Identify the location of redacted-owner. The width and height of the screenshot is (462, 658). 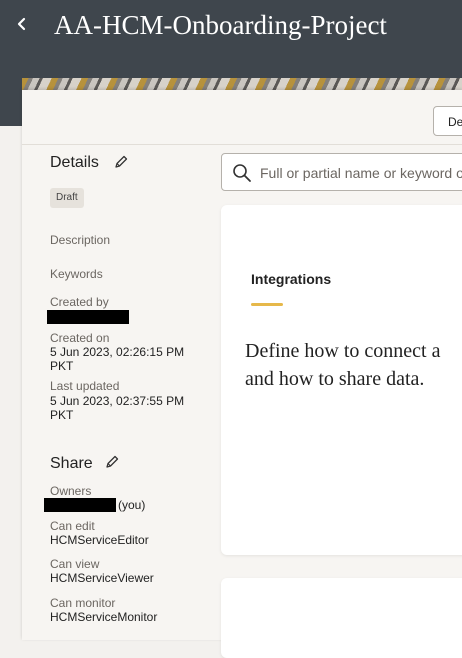
(80, 505).